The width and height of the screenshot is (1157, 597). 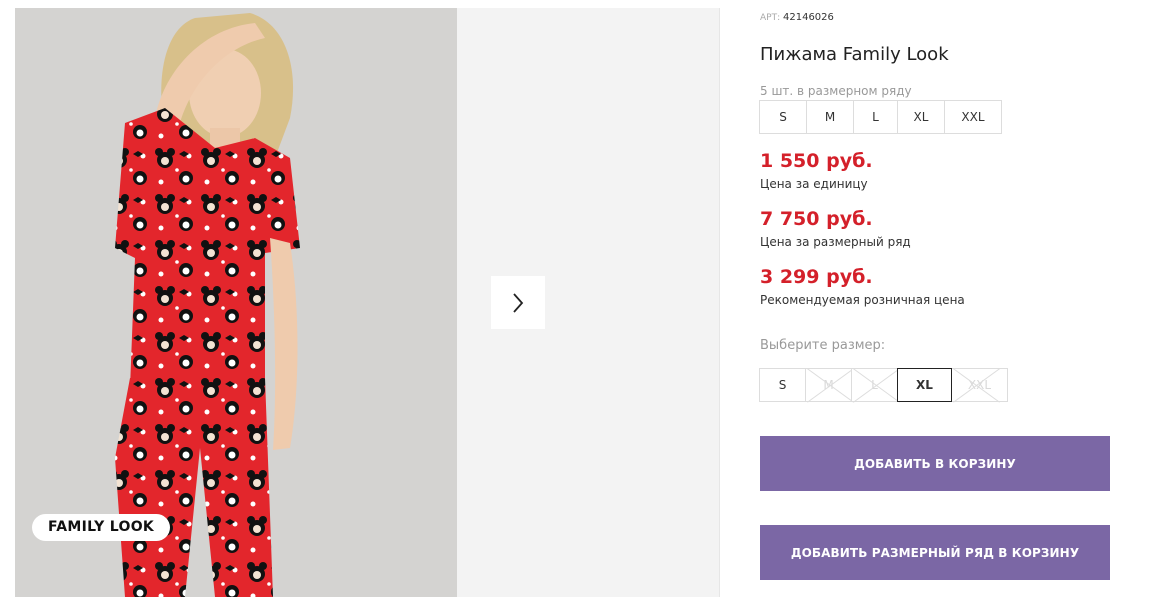 I want to click on size-row-item: XL, so click(x=921, y=117).